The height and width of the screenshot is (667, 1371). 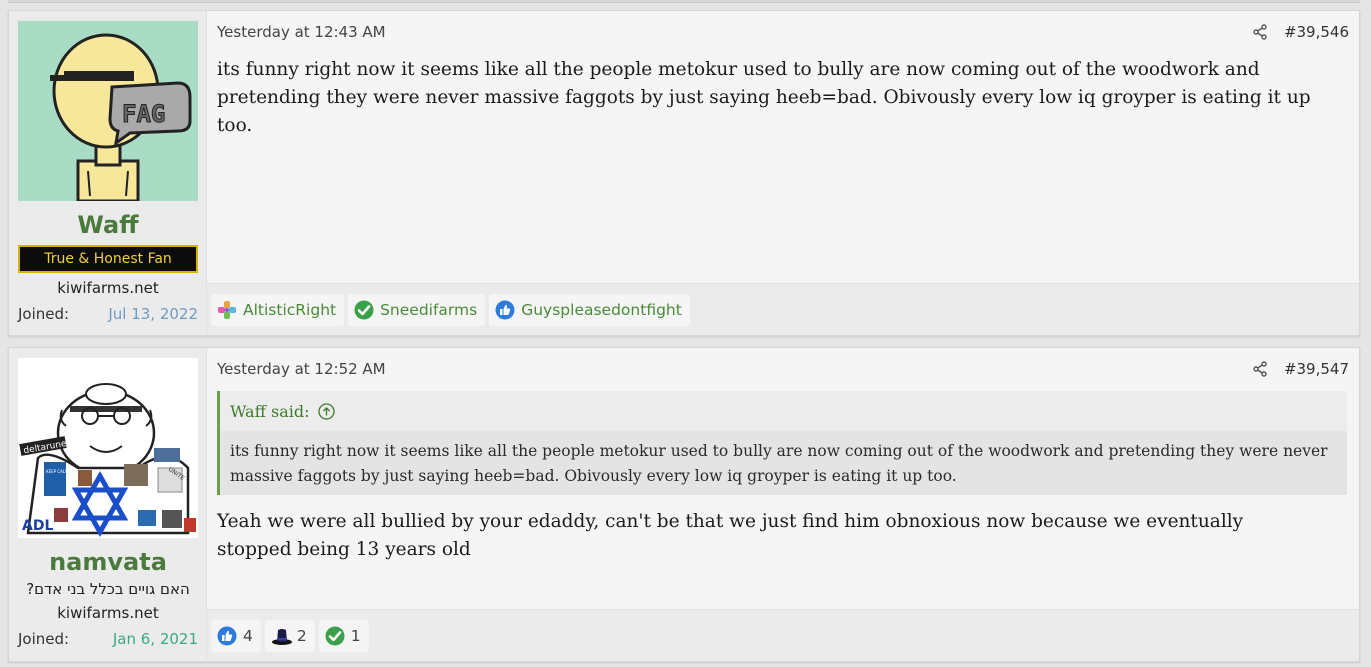 What do you see at coordinates (108, 589) in the screenshot?
I see `user-title: האם גויים בכלל בני אדם?` at bounding box center [108, 589].